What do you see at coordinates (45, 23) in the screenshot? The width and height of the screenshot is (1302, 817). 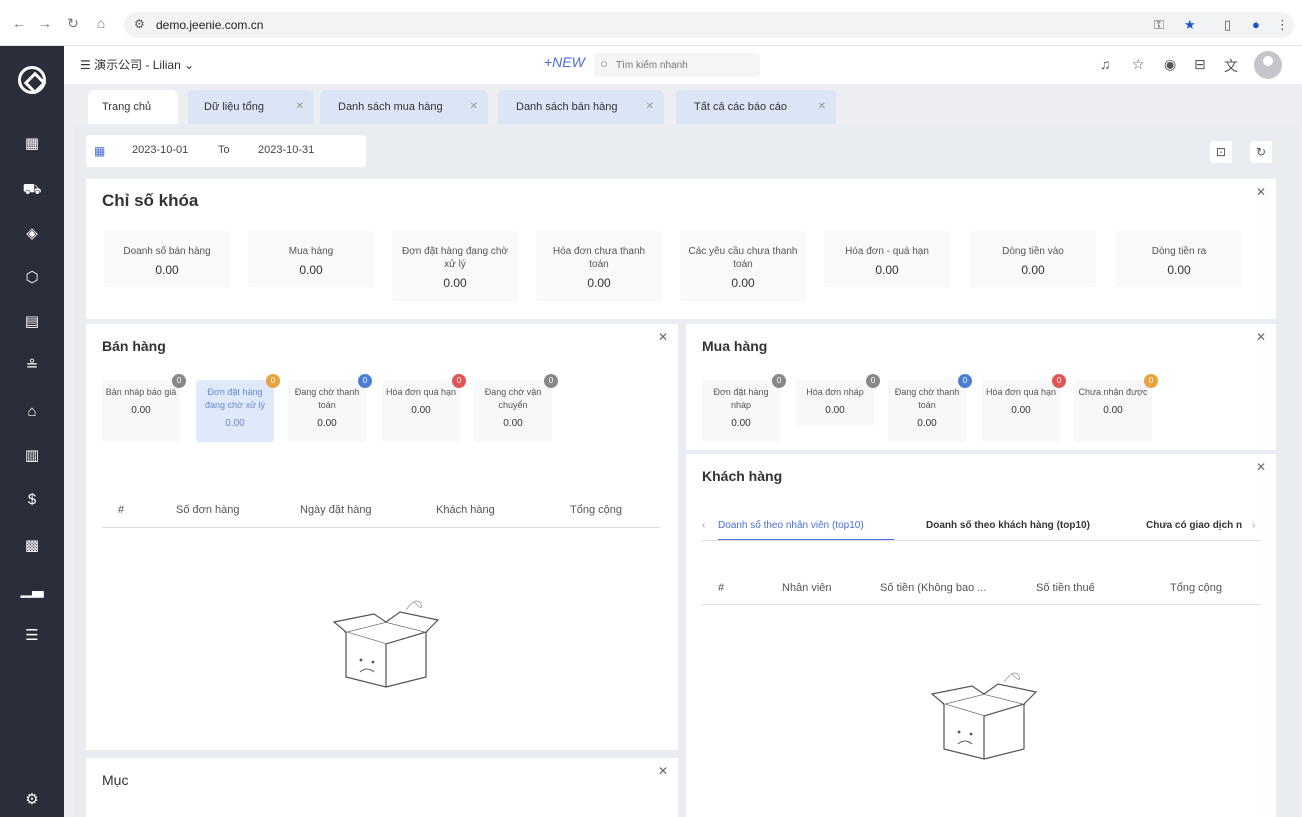 I see `forward-icon: →` at bounding box center [45, 23].